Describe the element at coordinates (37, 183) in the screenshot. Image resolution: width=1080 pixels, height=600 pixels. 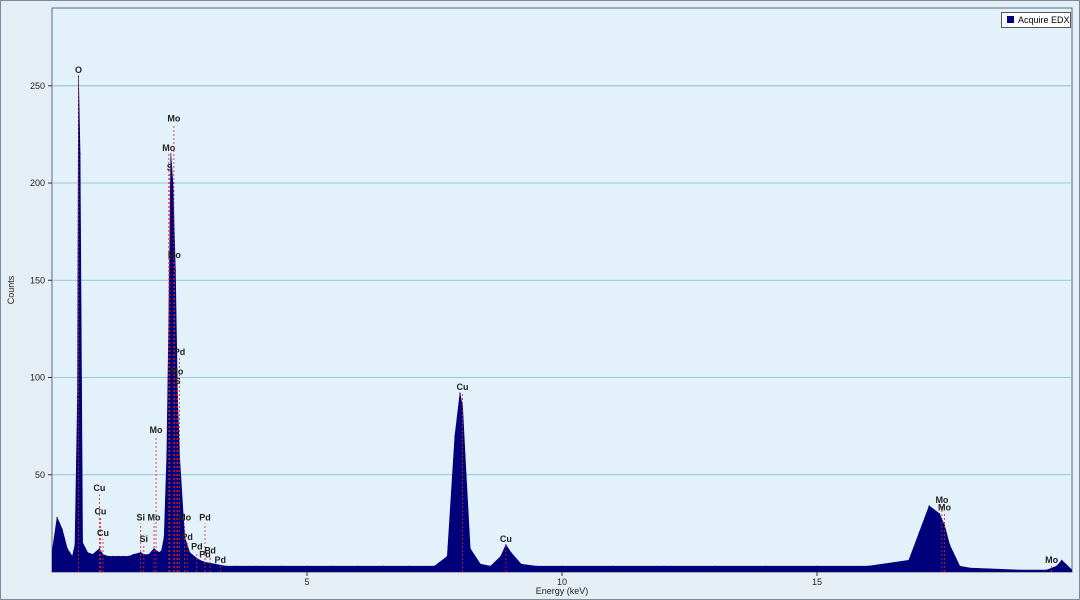
I see `y-tick-label: 200` at that location.